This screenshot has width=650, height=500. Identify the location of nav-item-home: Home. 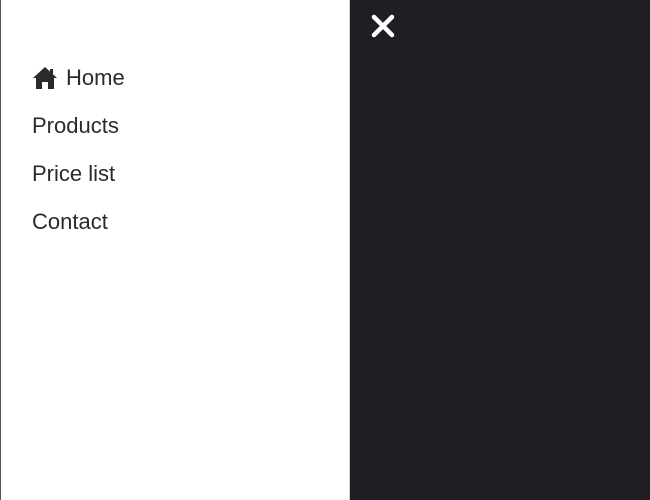
(78, 78).